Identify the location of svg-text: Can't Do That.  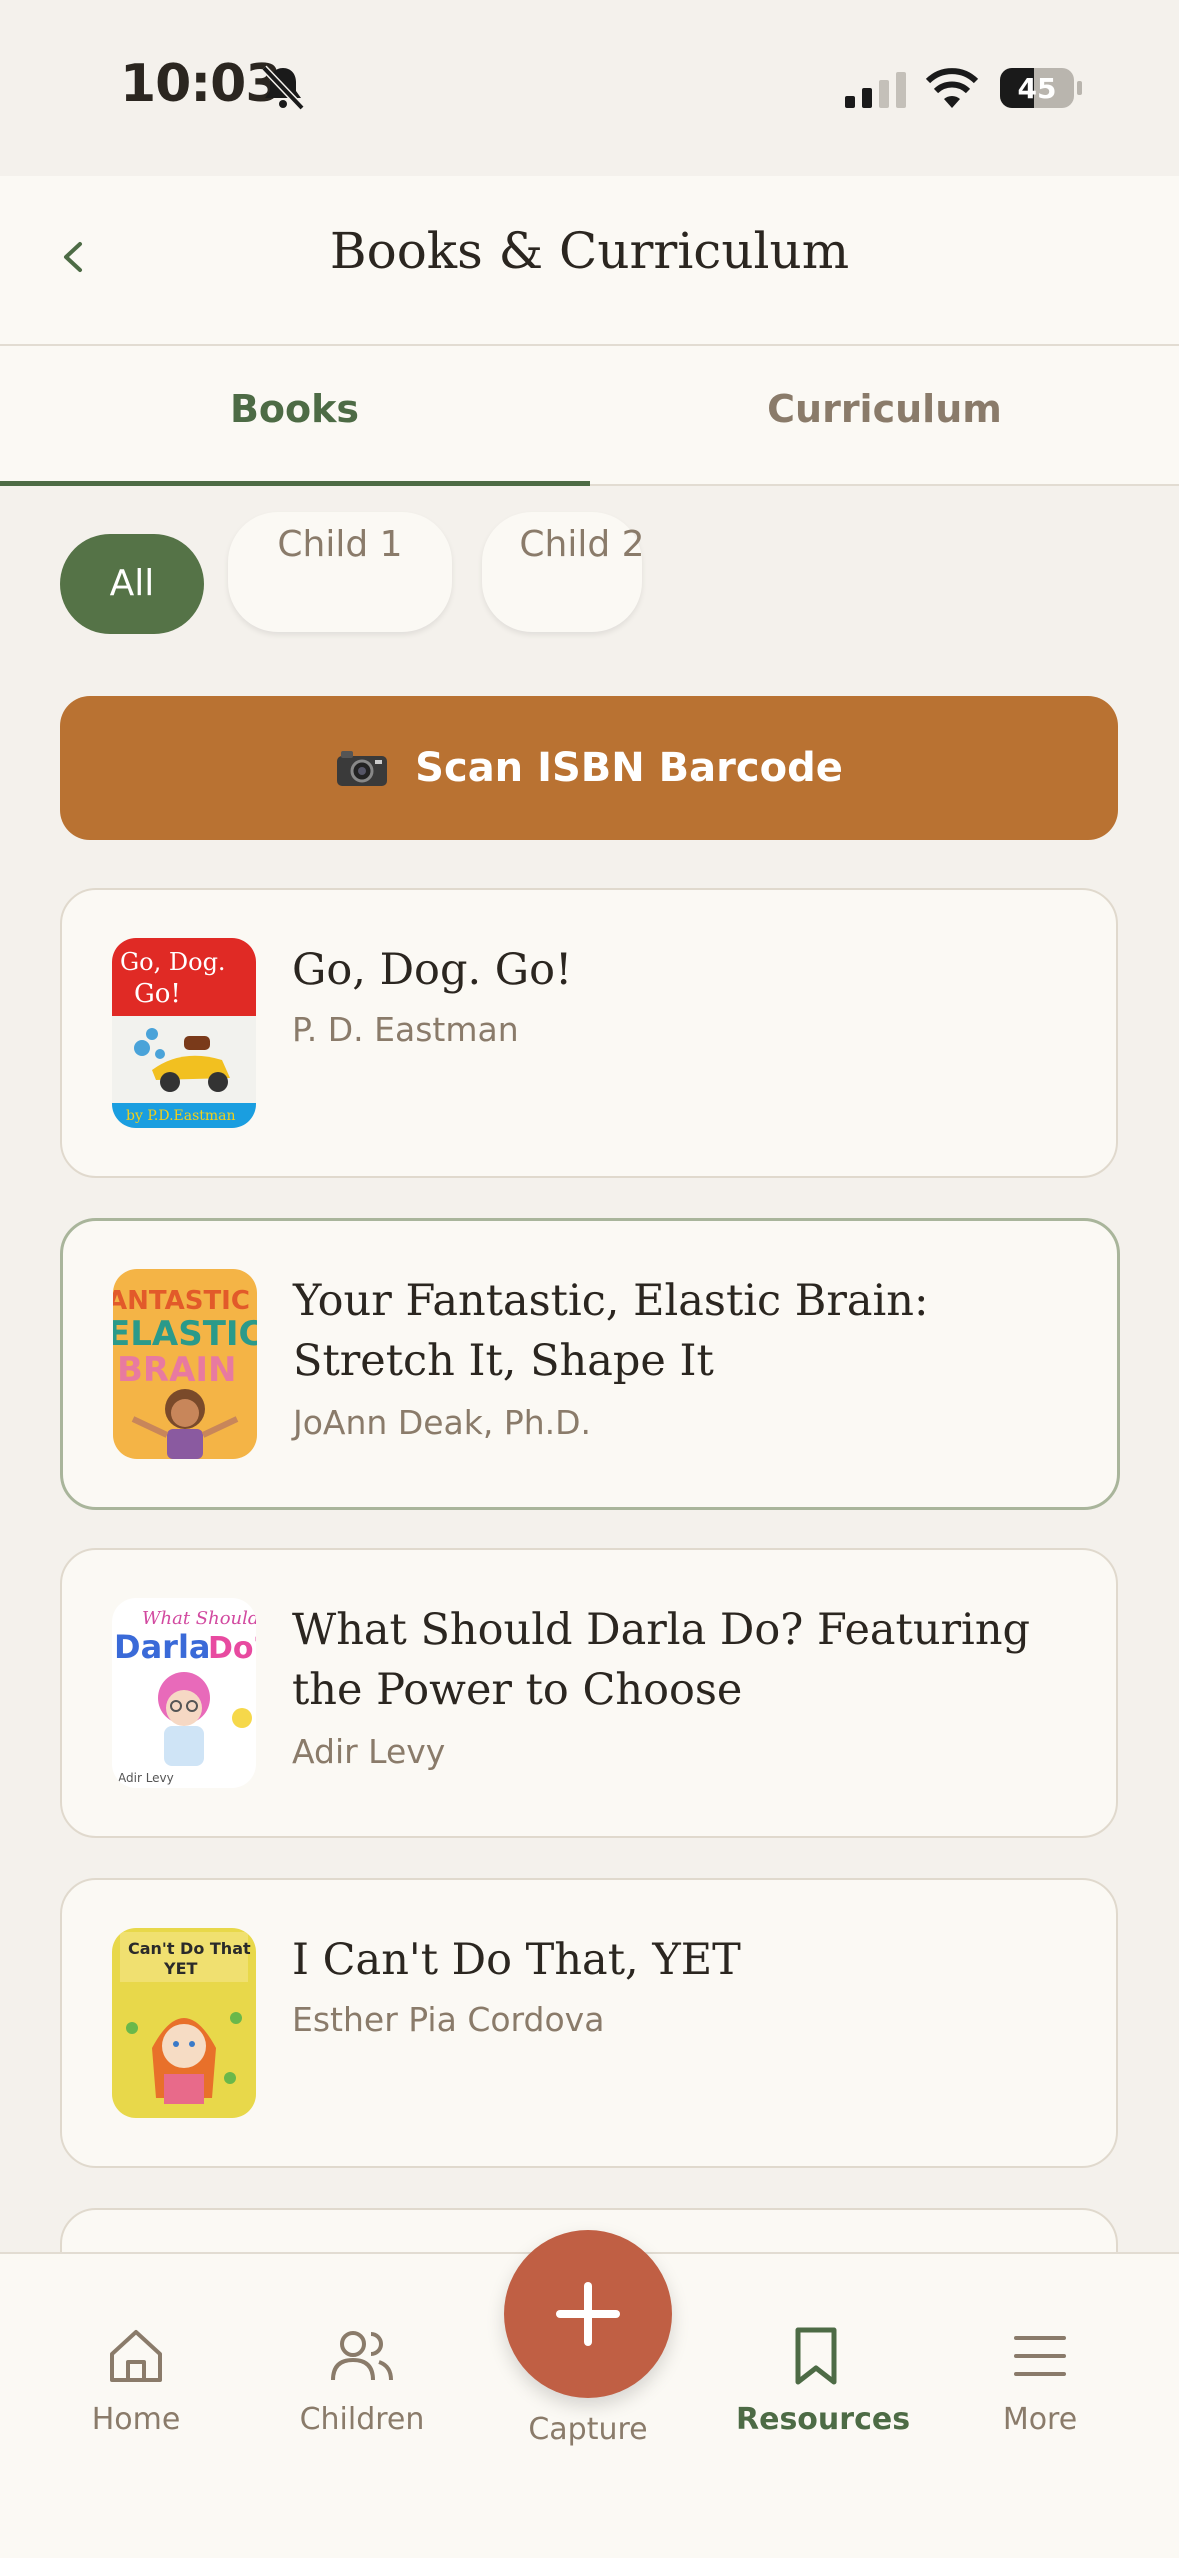
(189, 1948).